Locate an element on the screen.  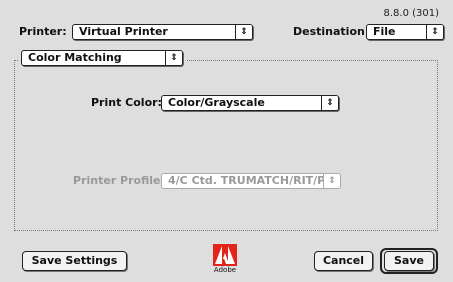
printer-popup: Virtual Printer ⇕ is located at coordinates (162, 32).